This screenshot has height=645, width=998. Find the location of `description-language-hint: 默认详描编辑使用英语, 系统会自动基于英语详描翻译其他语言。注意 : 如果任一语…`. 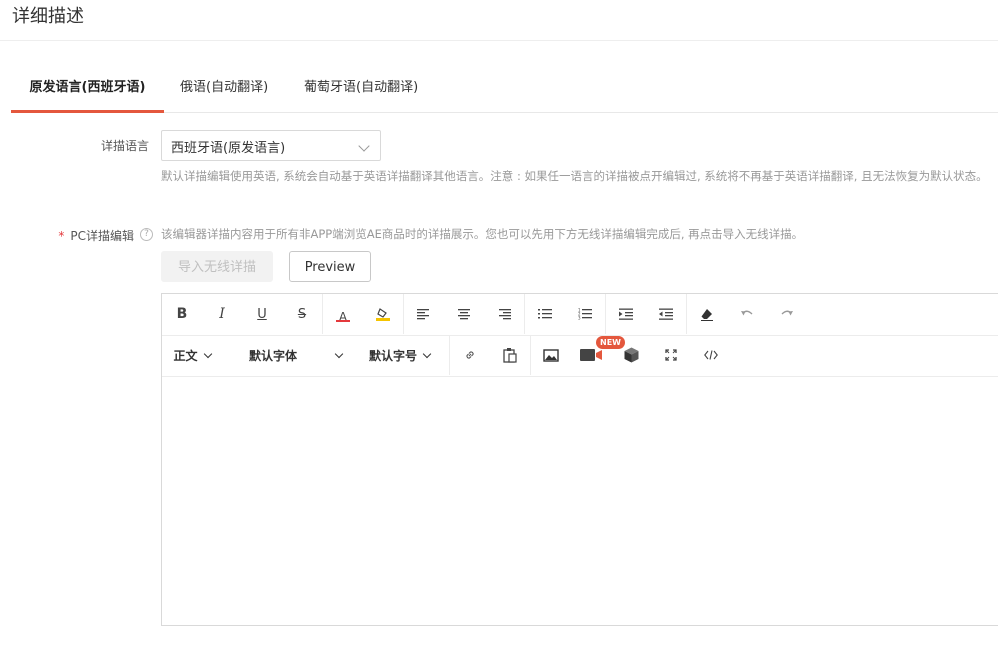

description-language-hint: 默认详描编辑使用英语, 系统会自动基于英语详描翻译其他语言。注意 : 如果任一语… is located at coordinates (574, 176).